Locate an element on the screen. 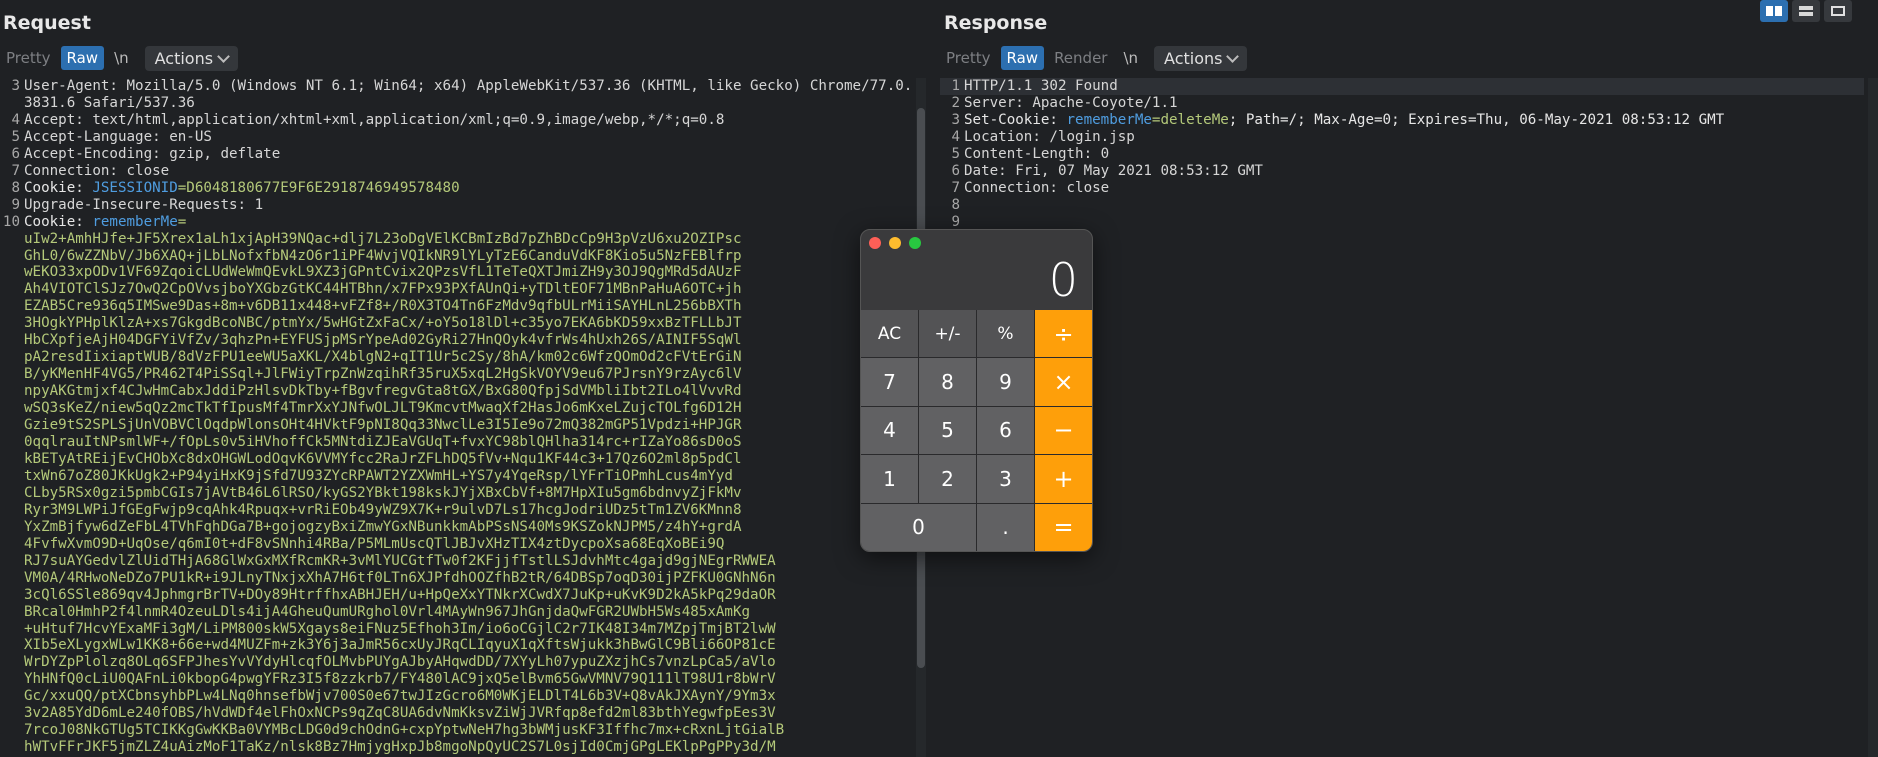 This screenshot has height=757, width=1878. response-raw-tab: Raw is located at coordinates (1022, 58).